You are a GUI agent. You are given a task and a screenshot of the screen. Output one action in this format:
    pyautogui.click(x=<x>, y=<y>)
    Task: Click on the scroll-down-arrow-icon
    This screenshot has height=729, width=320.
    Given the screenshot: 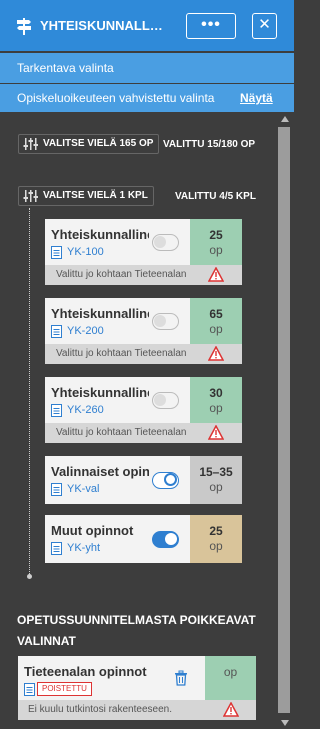 What is the action you would take?
    pyautogui.click(x=285, y=723)
    